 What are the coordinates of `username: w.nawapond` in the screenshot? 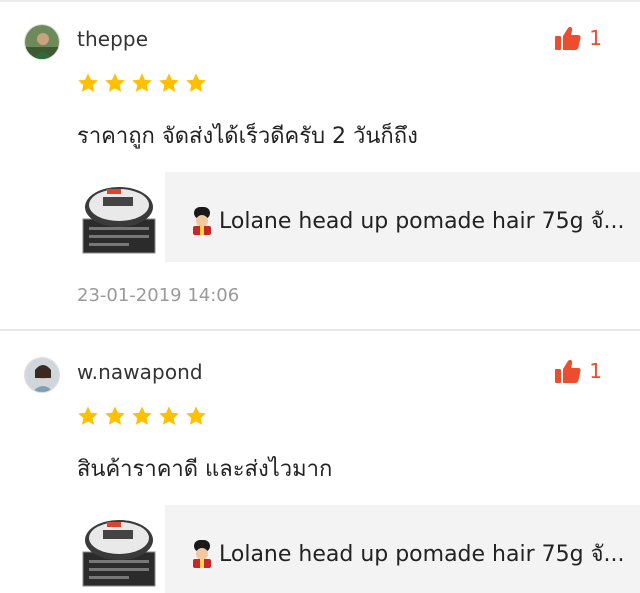 It's located at (140, 372).